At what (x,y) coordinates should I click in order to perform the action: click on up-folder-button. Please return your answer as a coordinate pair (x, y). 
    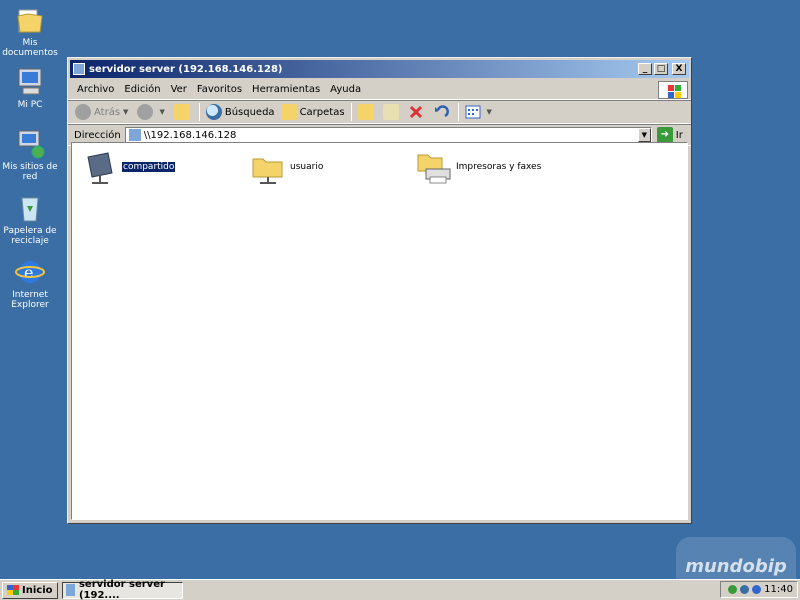
    Looking at the image, I should click on (183, 112).